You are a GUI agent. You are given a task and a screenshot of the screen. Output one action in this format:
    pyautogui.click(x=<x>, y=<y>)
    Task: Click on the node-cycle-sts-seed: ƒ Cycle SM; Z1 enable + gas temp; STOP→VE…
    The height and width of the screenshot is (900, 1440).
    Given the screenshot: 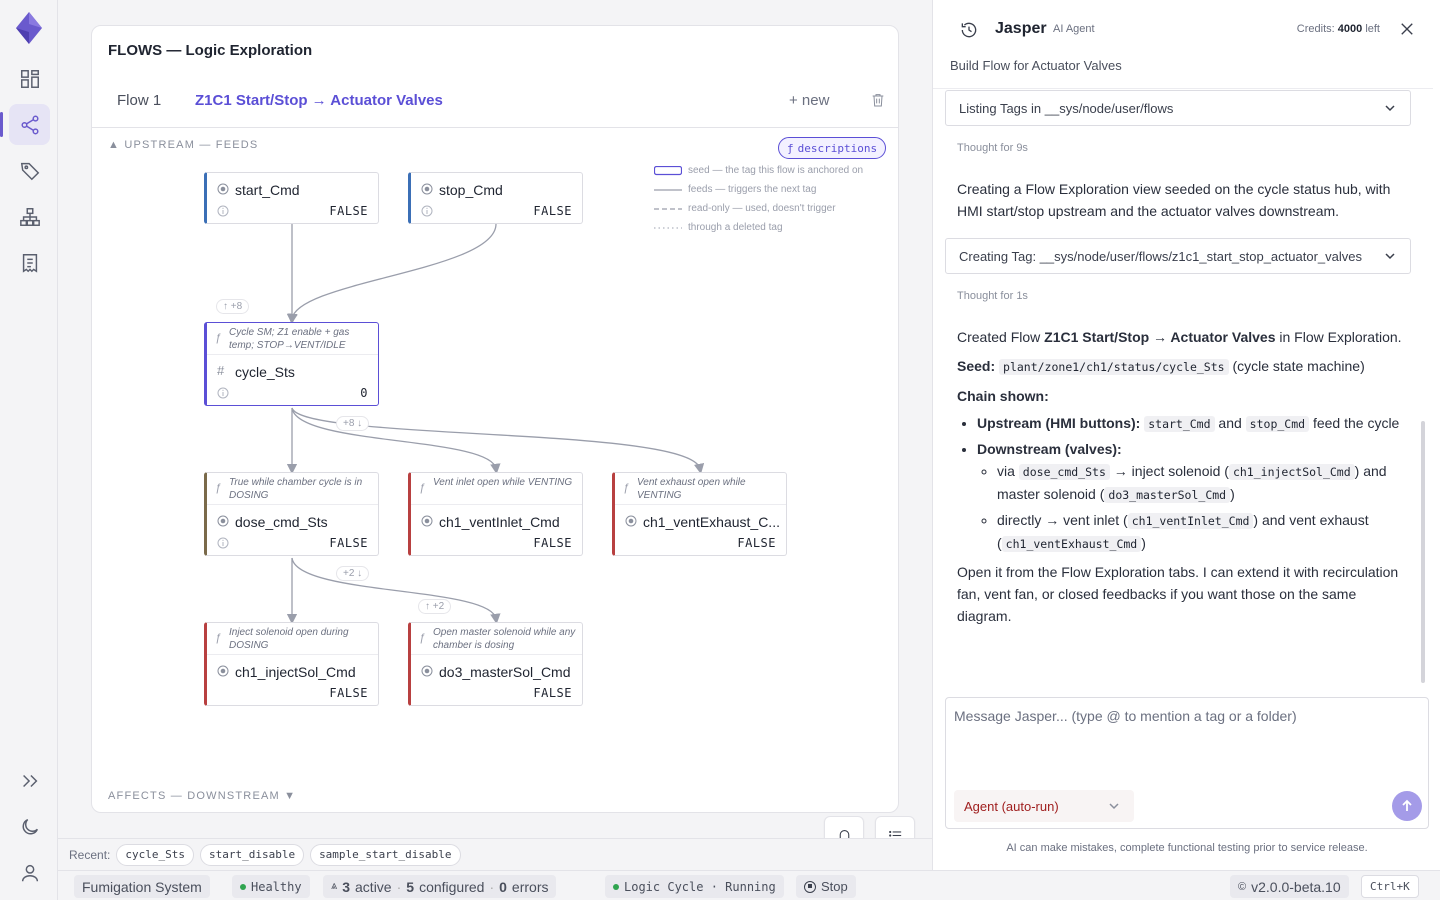 What is the action you would take?
    pyautogui.click(x=291, y=364)
    